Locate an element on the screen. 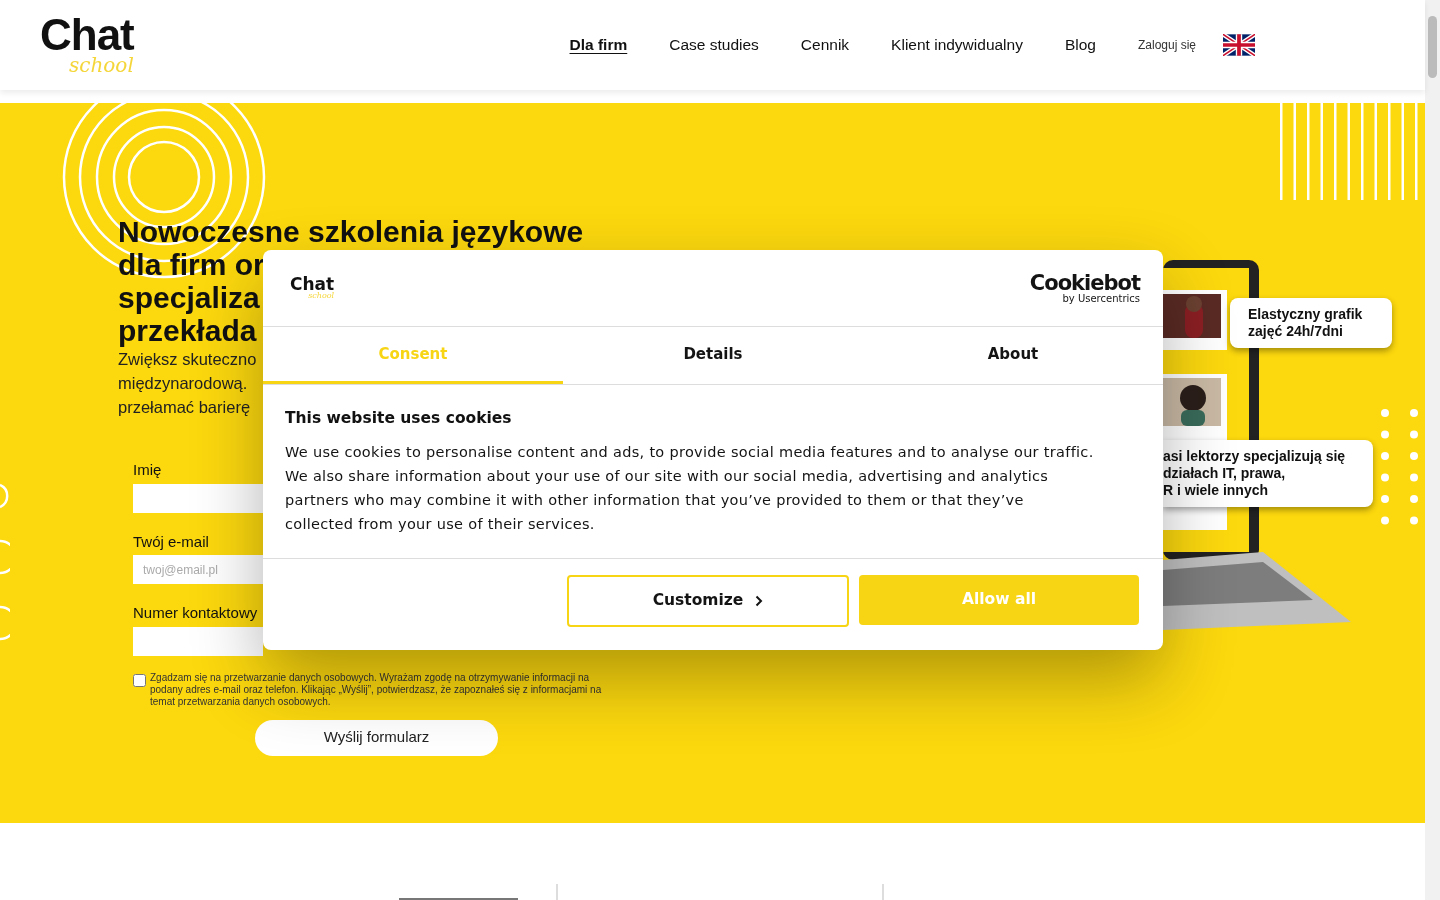 This screenshot has height=900, width=1440. submit-button: Wyślij formularz is located at coordinates (376, 737).